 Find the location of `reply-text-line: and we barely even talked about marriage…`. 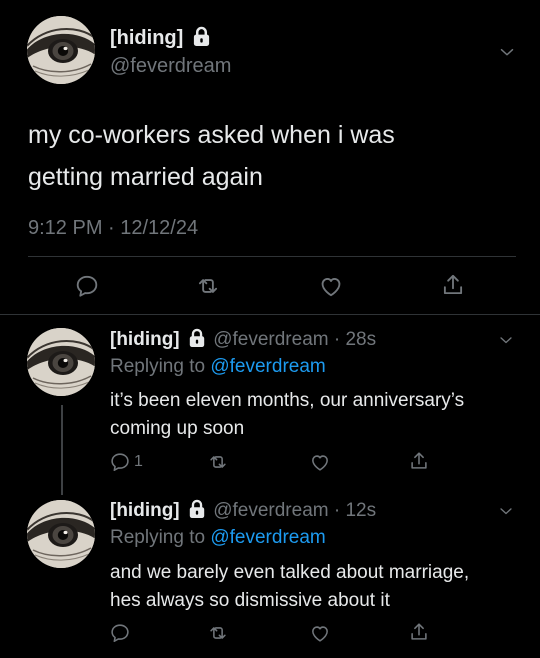

reply-text-line: and we barely even talked about marriage… is located at coordinates (290, 572).